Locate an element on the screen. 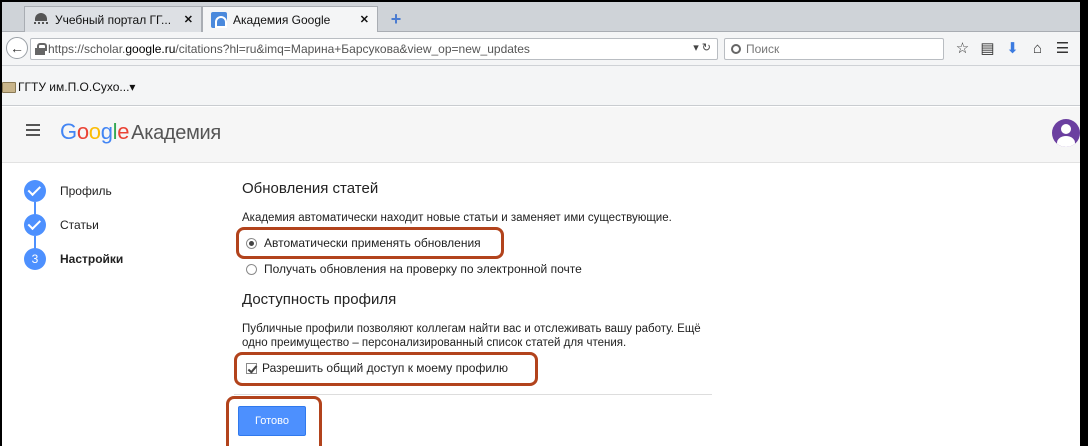 Image resolution: width=1088 pixels, height=446 pixels. visibility-title: Доступность профиля is located at coordinates (319, 299).